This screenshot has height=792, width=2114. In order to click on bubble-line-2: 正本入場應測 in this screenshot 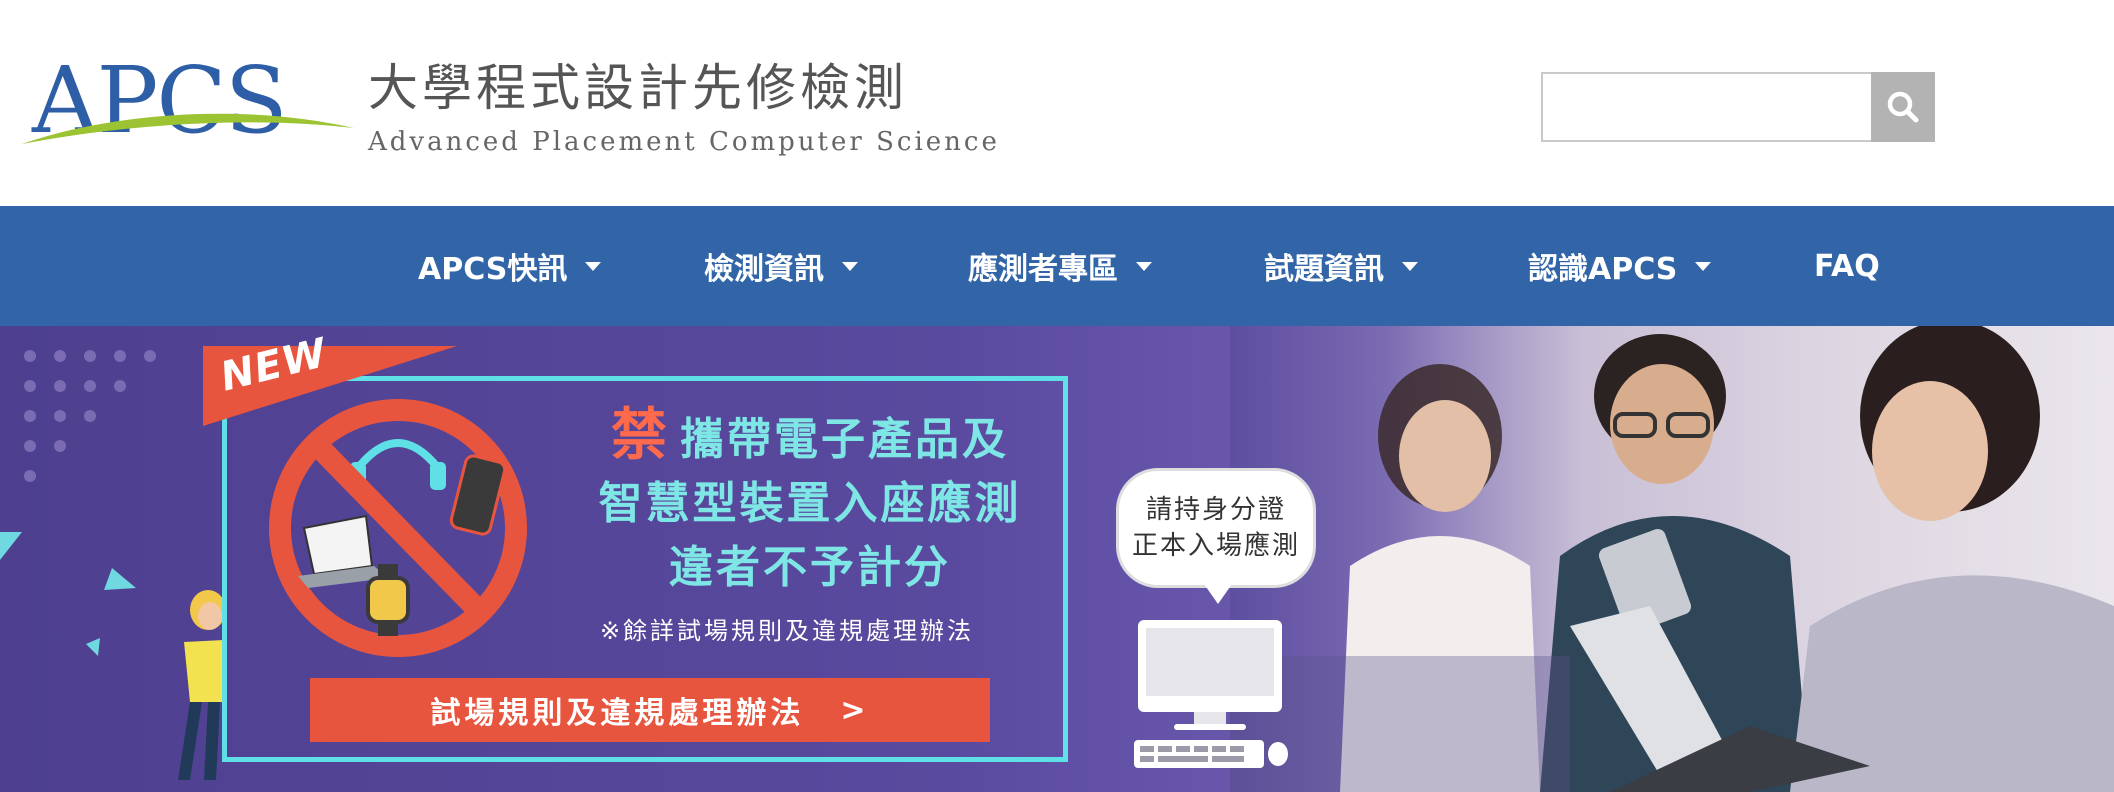, I will do `click(1215, 546)`.